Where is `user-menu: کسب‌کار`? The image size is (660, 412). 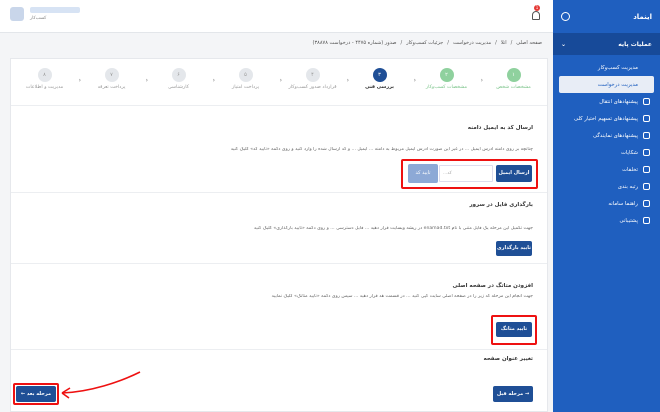
user-menu: کسب‌کار is located at coordinates (45, 14).